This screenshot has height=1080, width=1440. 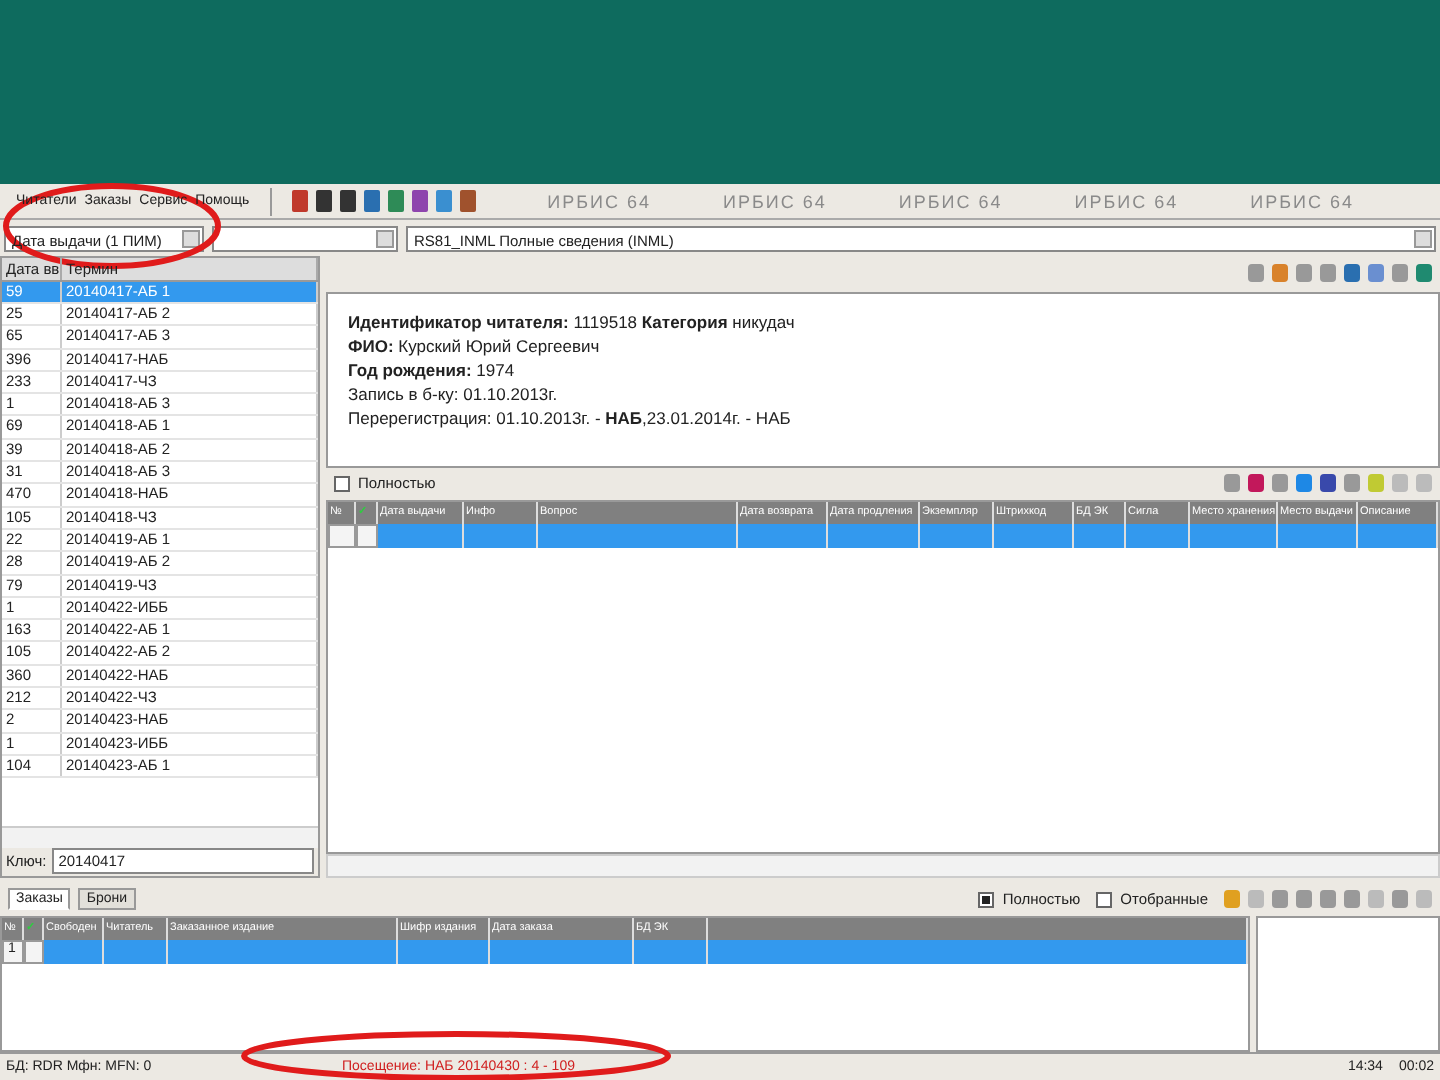 What do you see at coordinates (572, 321) in the screenshot?
I see `record-line: Идентификатор читателя: 1119518 Категория никудач` at bounding box center [572, 321].